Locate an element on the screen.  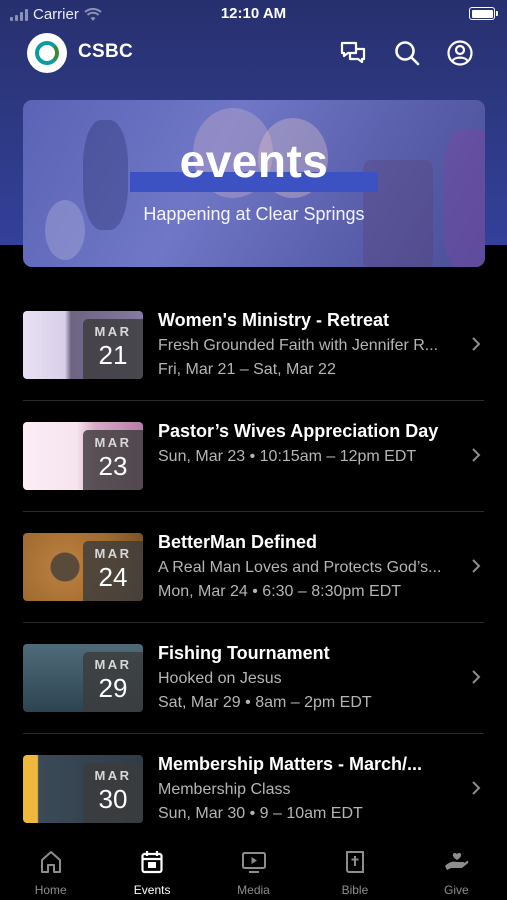
event-subtitle: Hooked on Jesus is located at coordinates (220, 678).